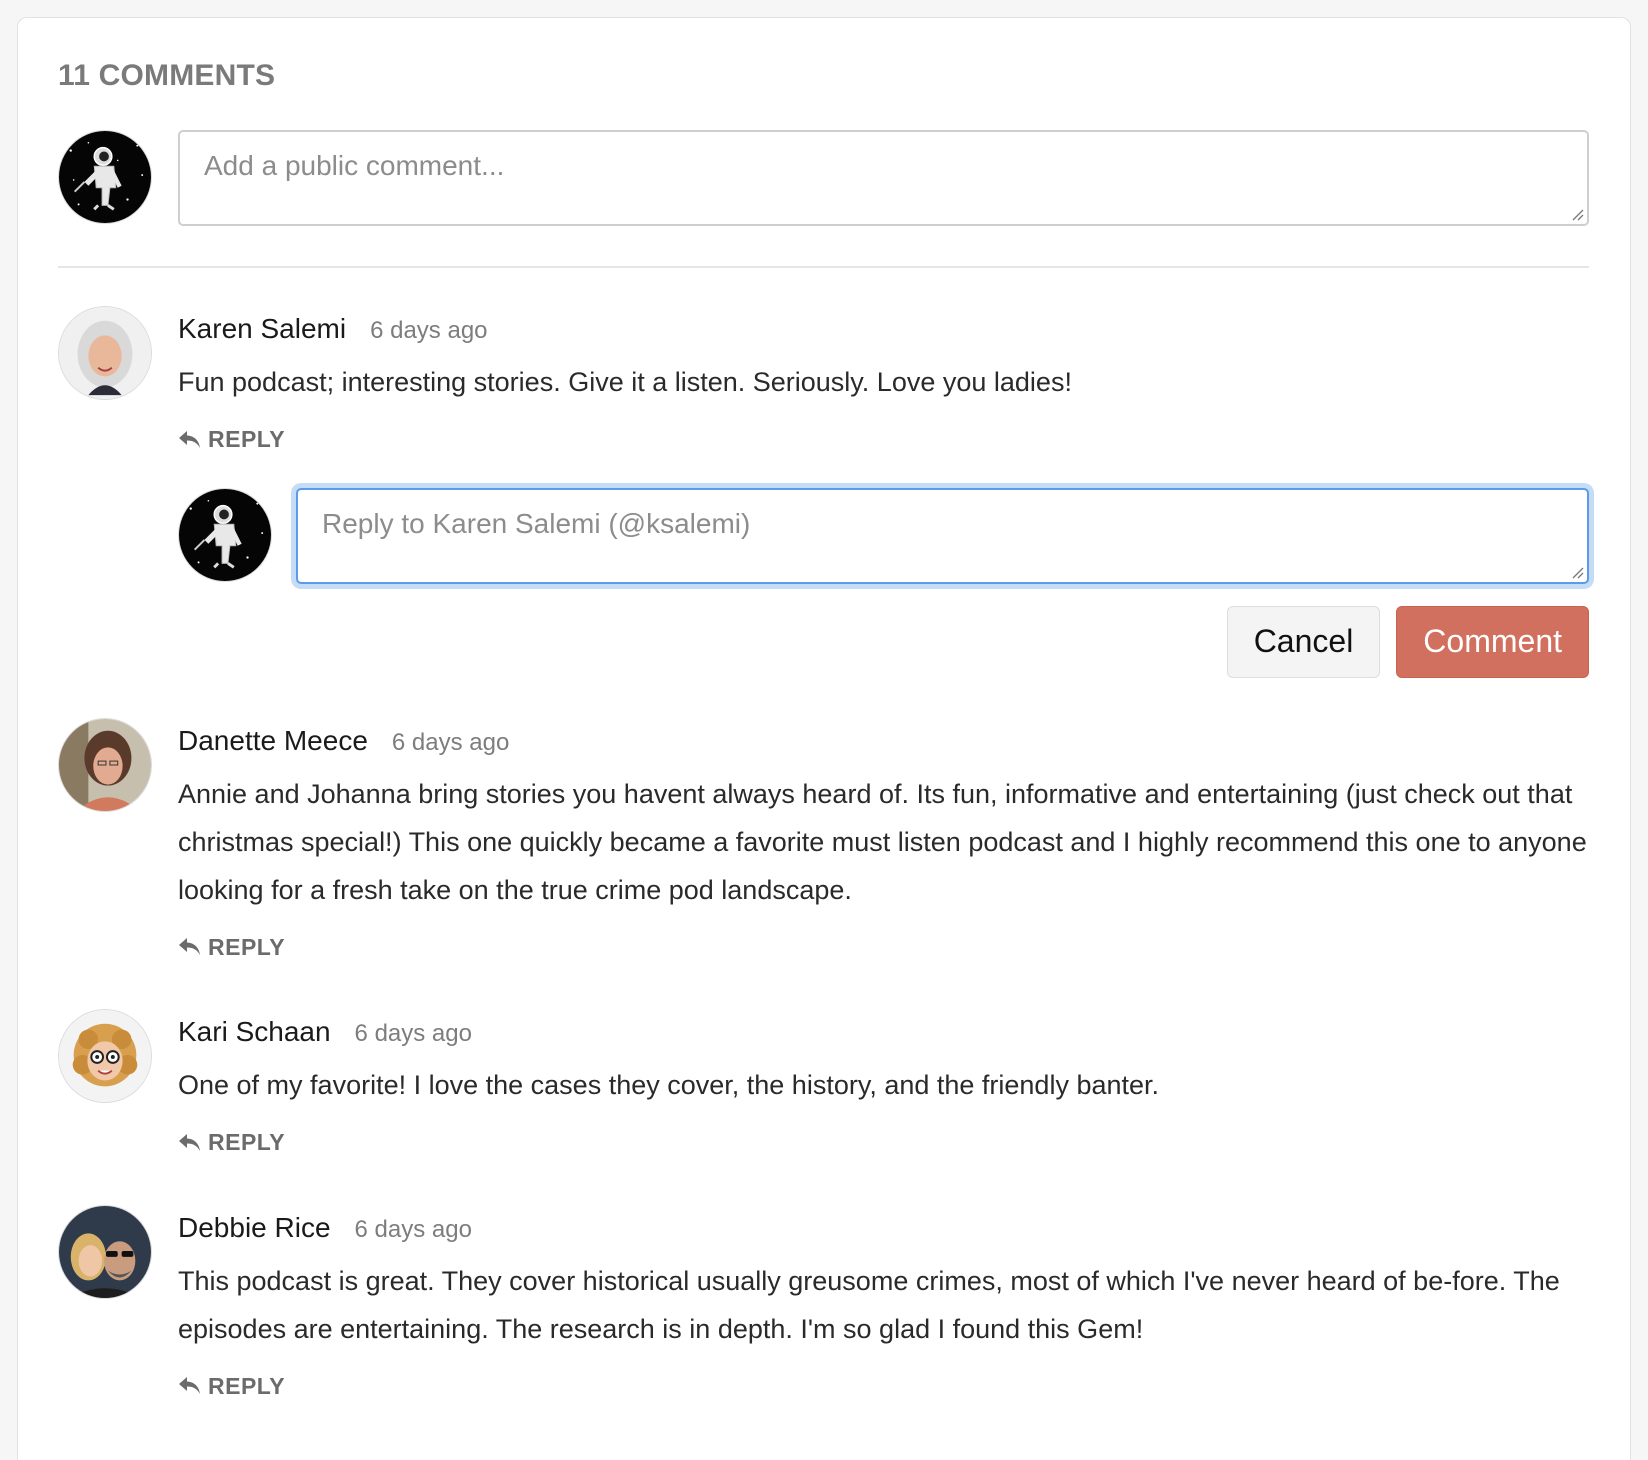 This screenshot has width=1648, height=1460. Describe the element at coordinates (1492, 641) in the screenshot. I see `comment-submit-button: Comment` at that location.